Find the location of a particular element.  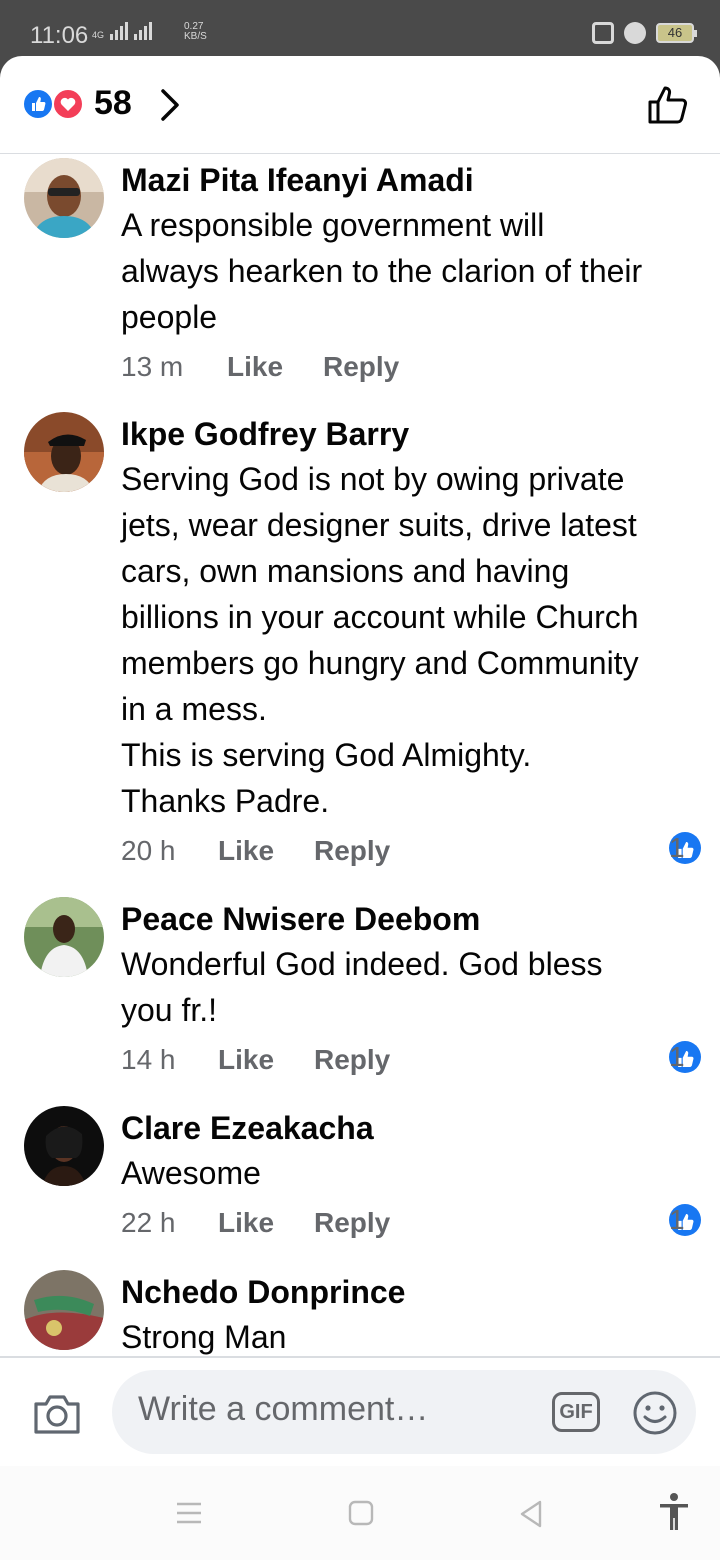

home-icon is located at coordinates (361, 1513).